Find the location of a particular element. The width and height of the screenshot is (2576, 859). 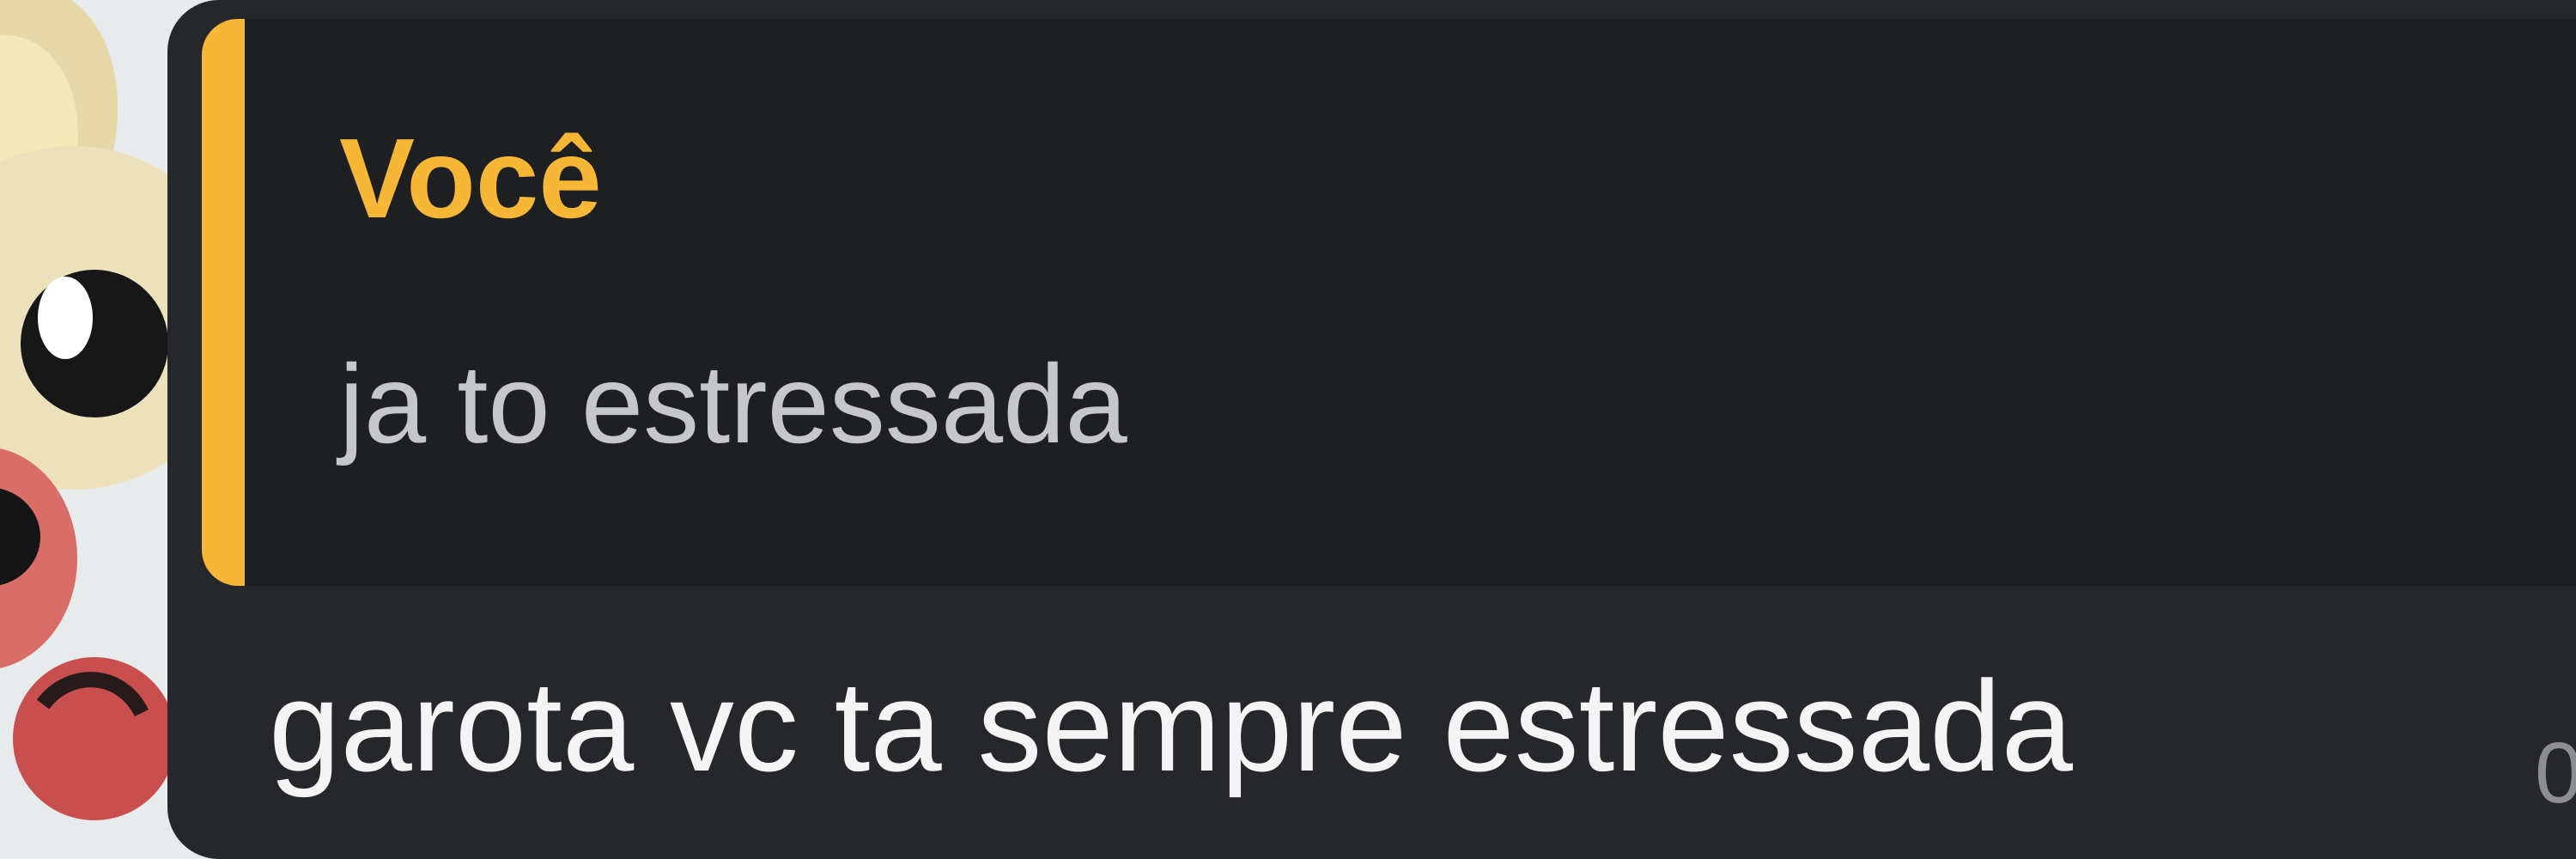

reply-accent-bar is located at coordinates (223, 302).